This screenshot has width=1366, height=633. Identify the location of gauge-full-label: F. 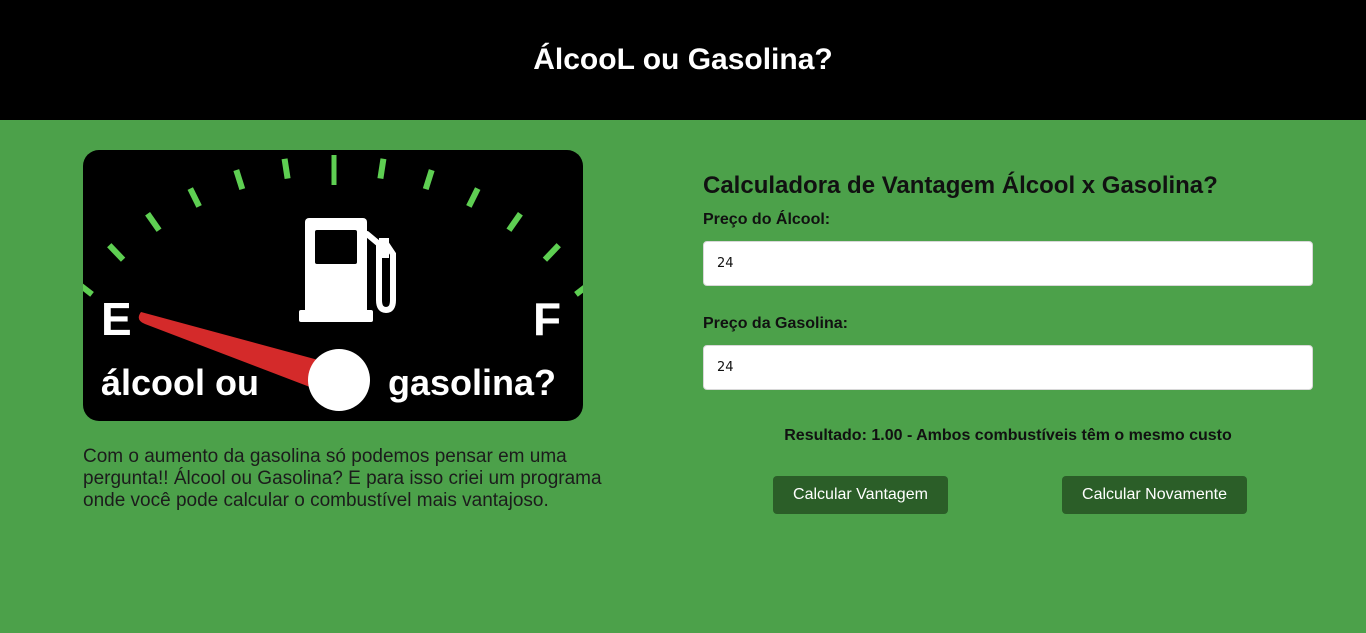
(547, 319).